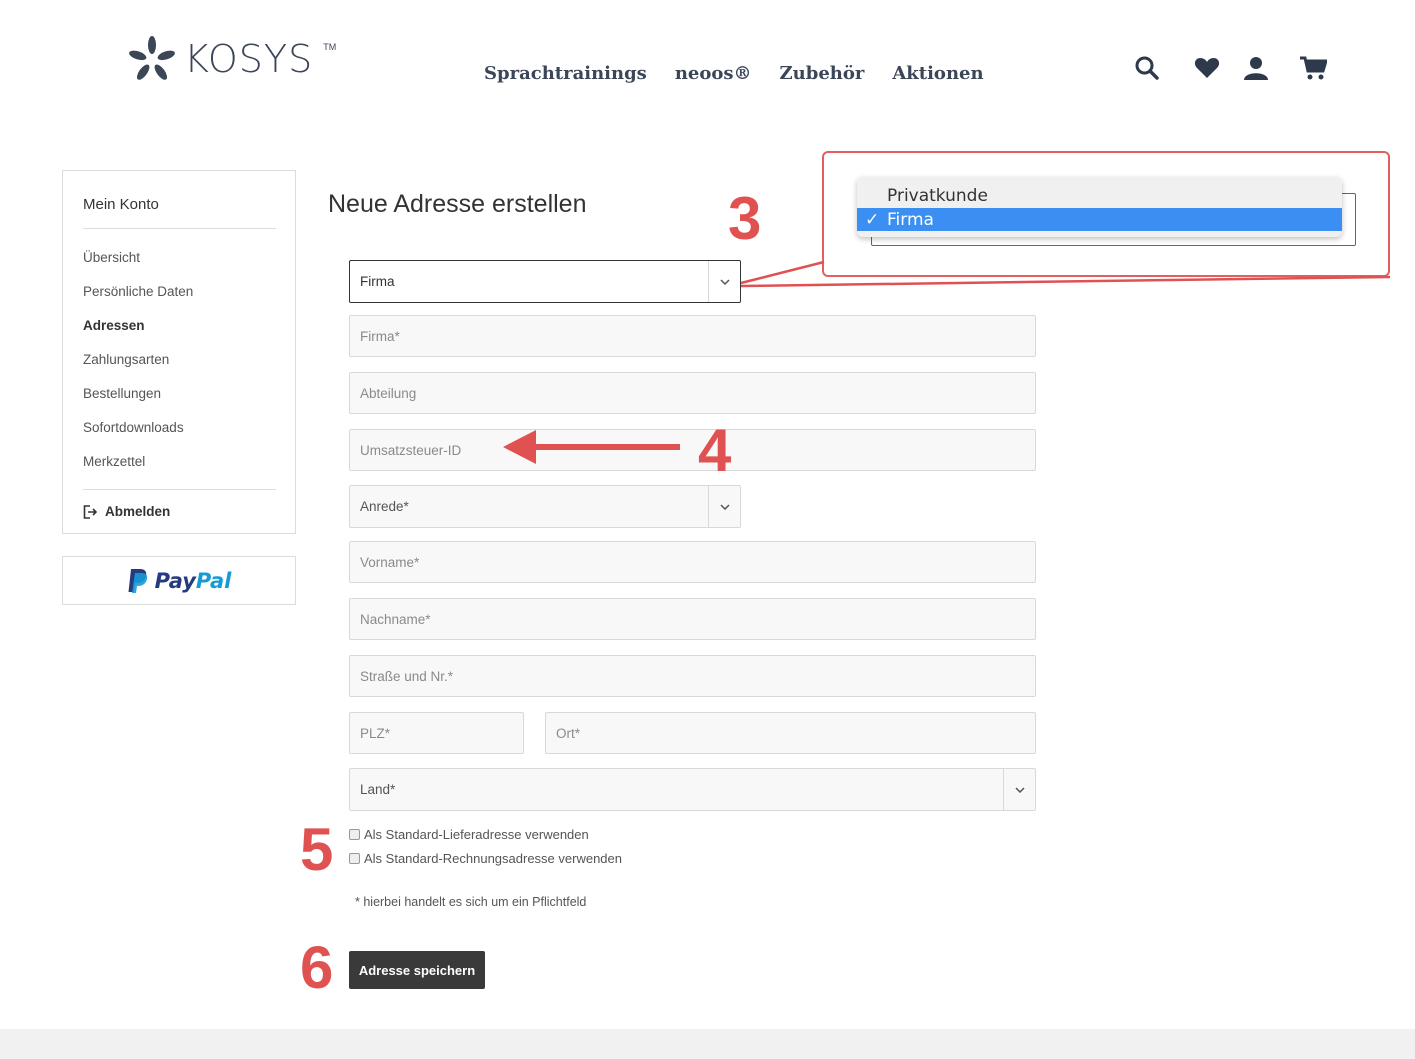  I want to click on save-address-button: Adresse speichern, so click(417, 970).